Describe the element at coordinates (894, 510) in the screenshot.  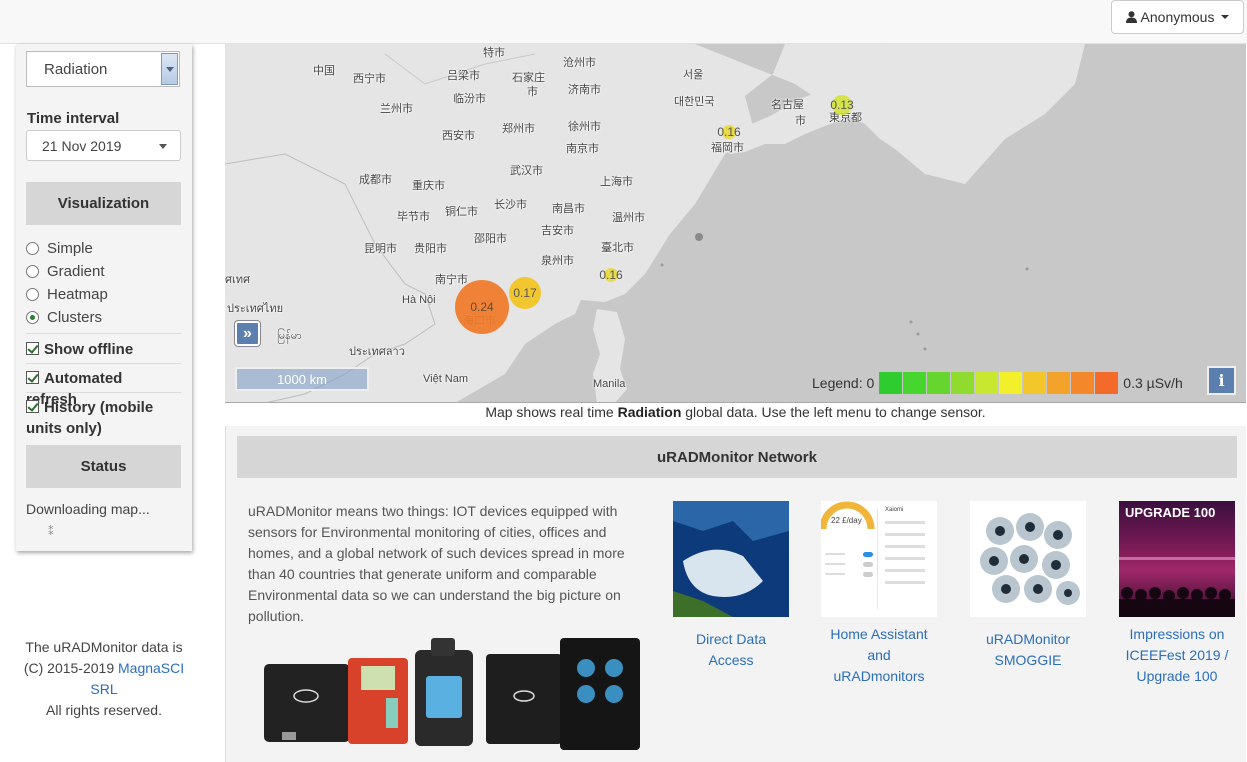
I see `dashboard-title: Xaiomi` at that location.